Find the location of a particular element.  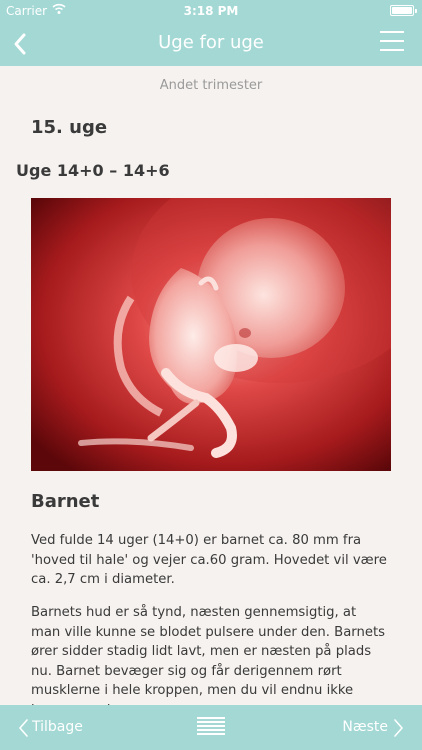

status-bar: Carrier 3:18 PM is located at coordinates (211, 11).